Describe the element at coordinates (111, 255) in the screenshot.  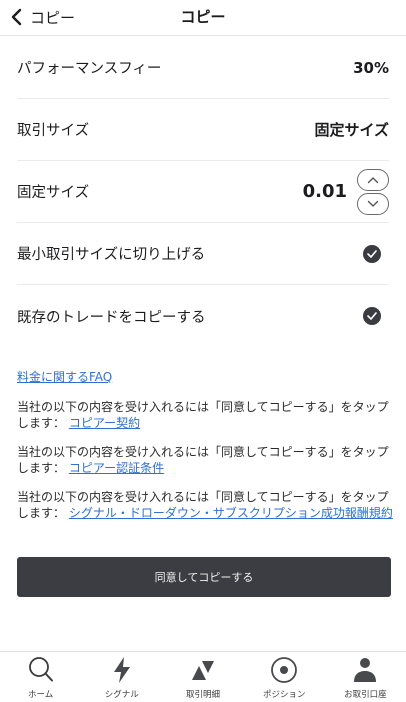
I see `round-up-label: 最小取引サイズに切り上げる` at that location.